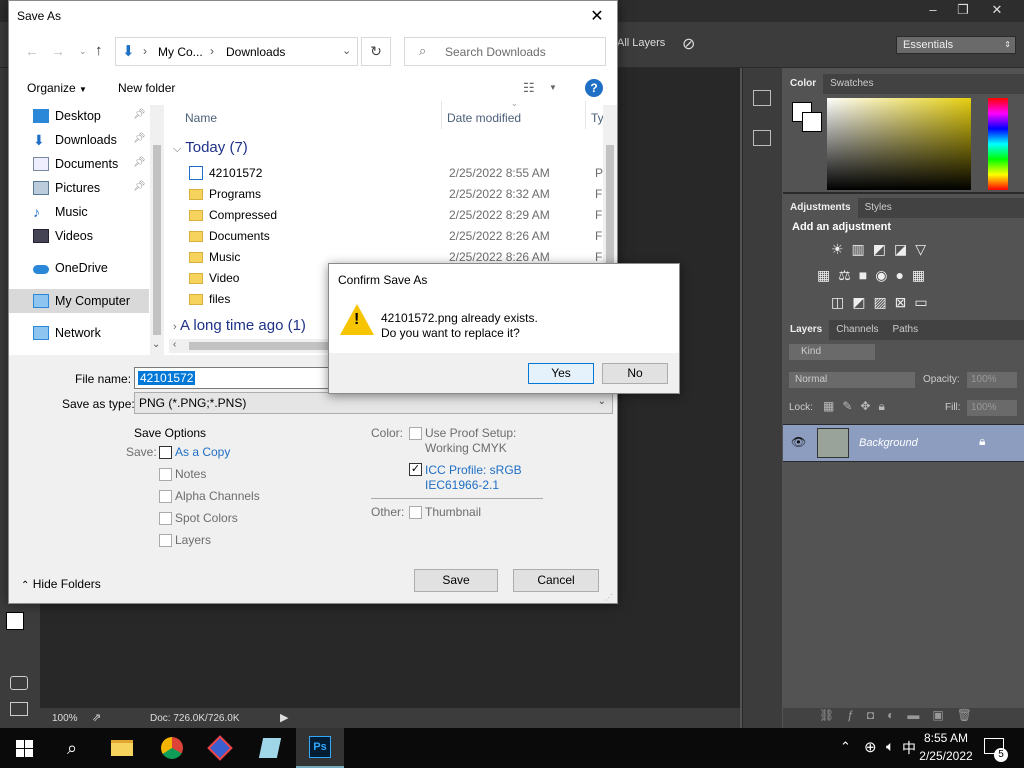 The height and width of the screenshot is (768, 1024). I want to click on workspace-select: Essentials ⇕, so click(956, 45).